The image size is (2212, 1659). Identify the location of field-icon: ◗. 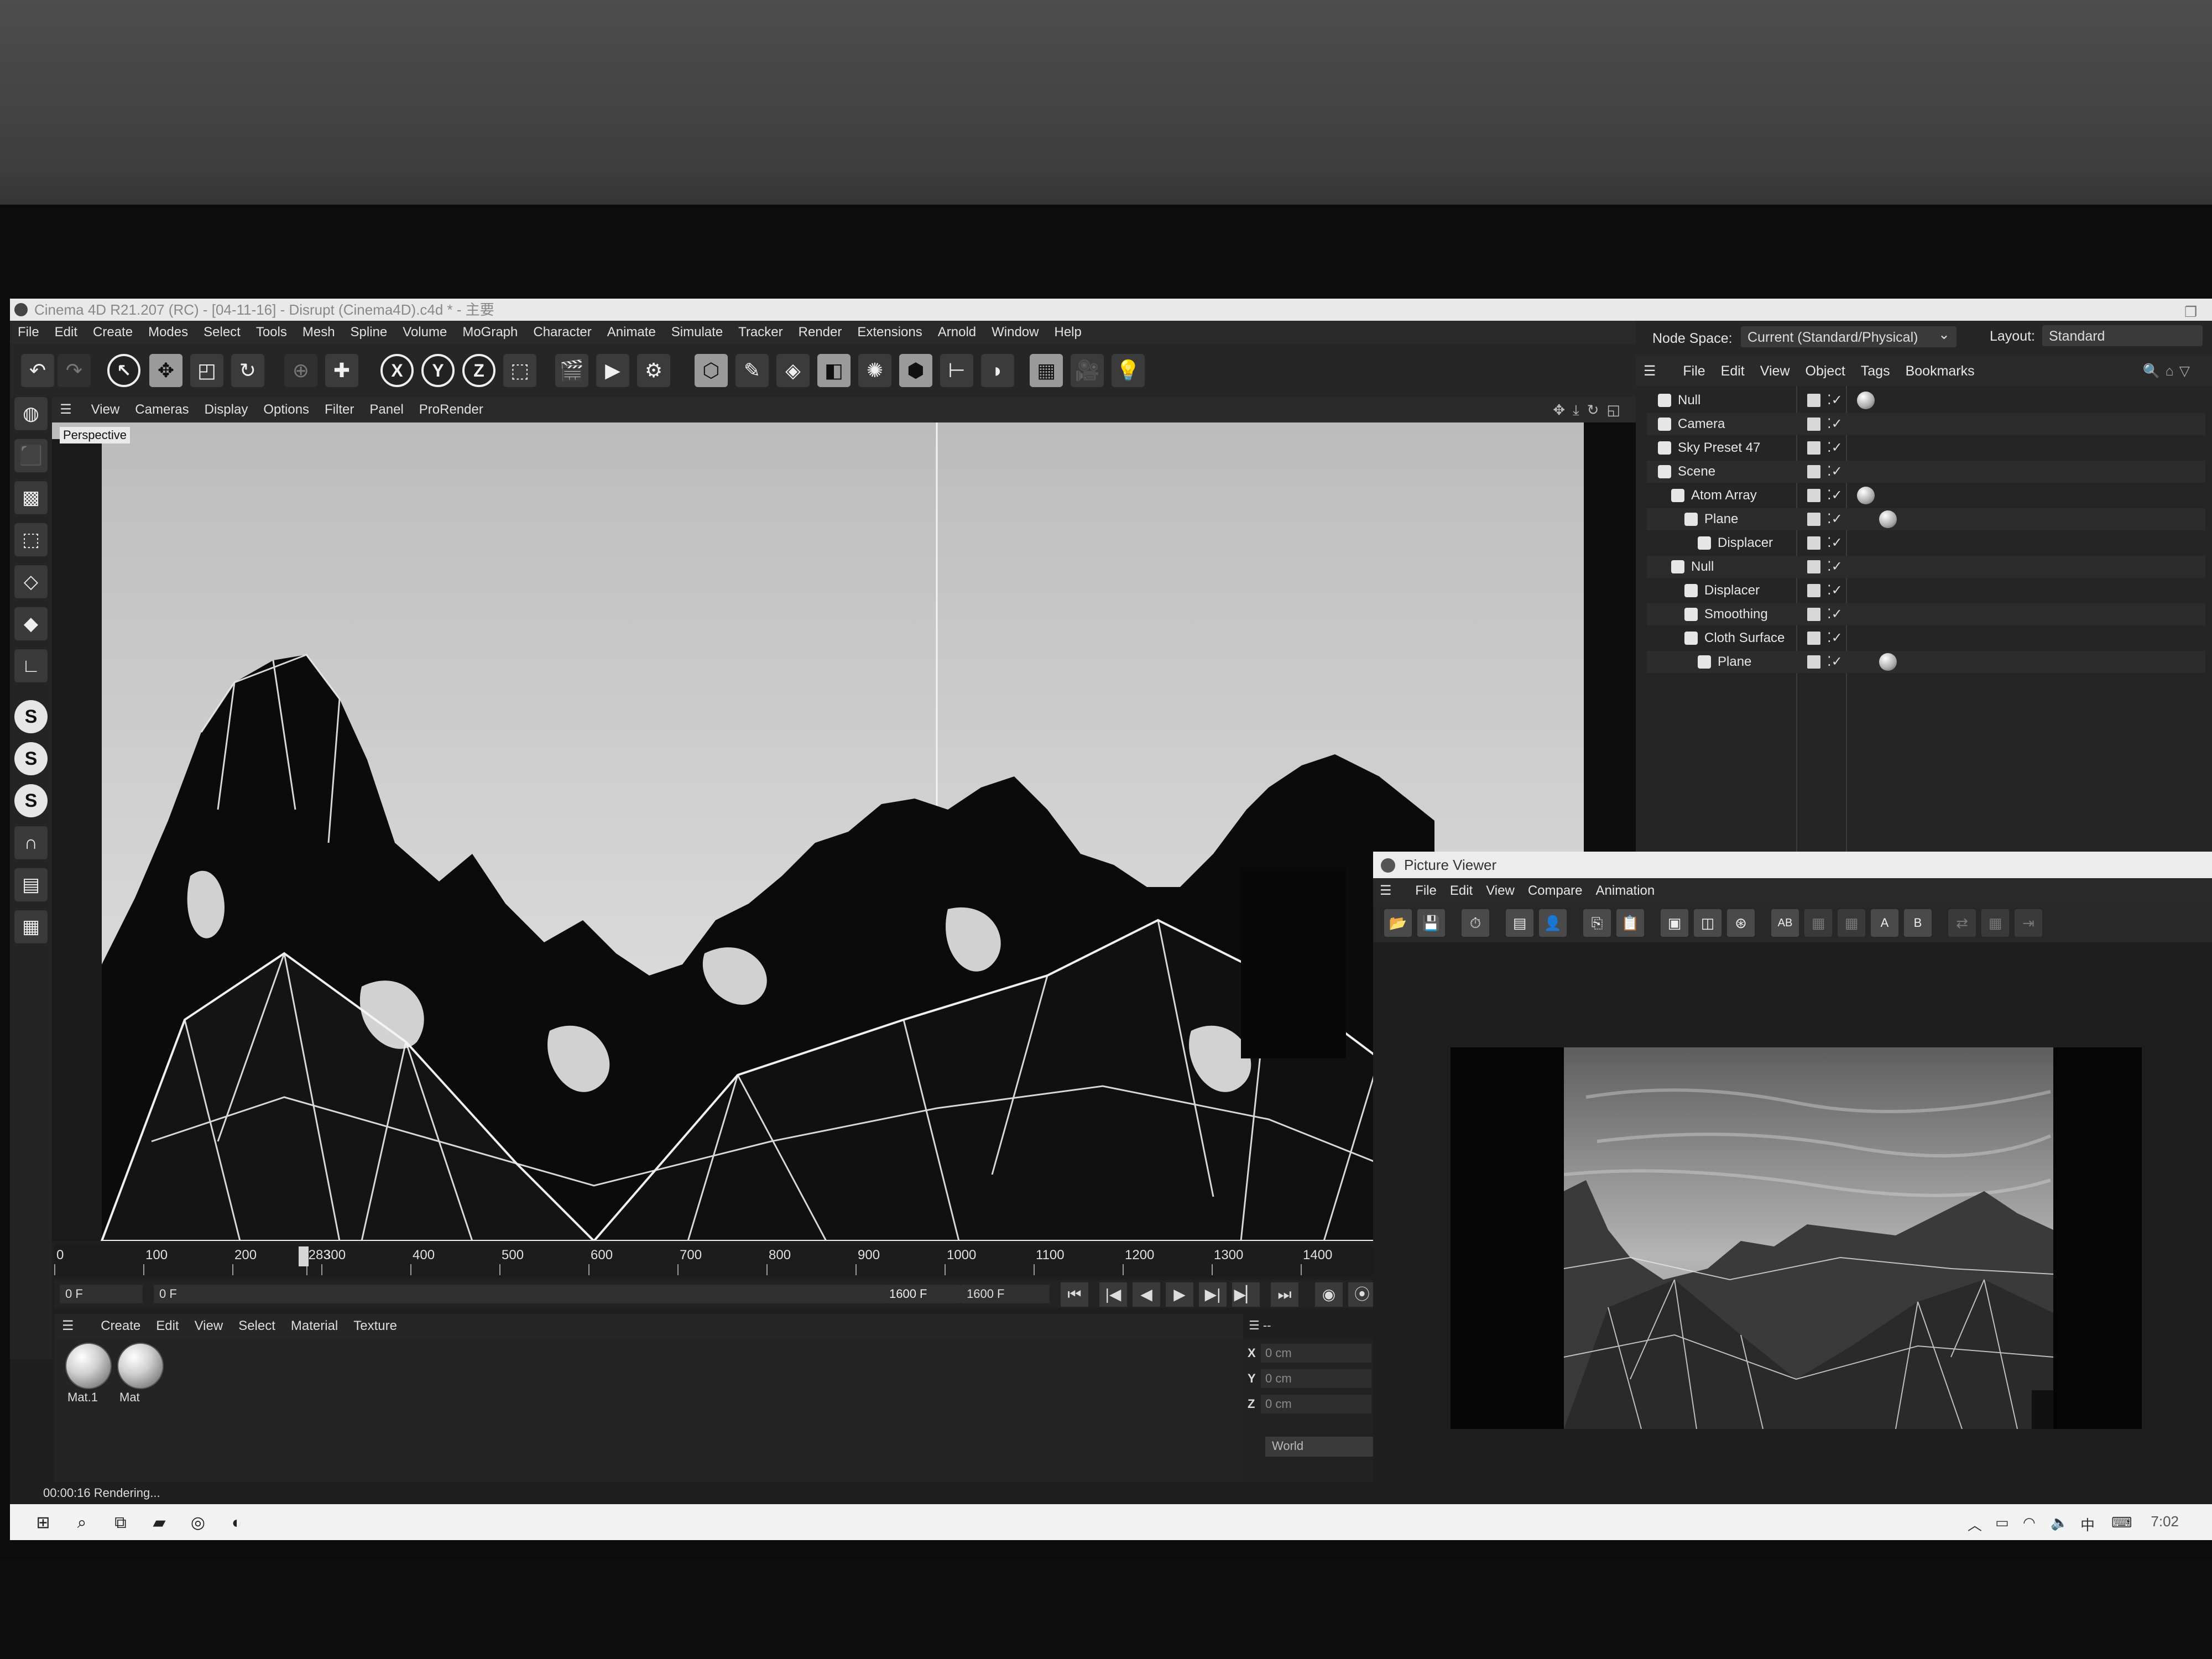
(998, 371).